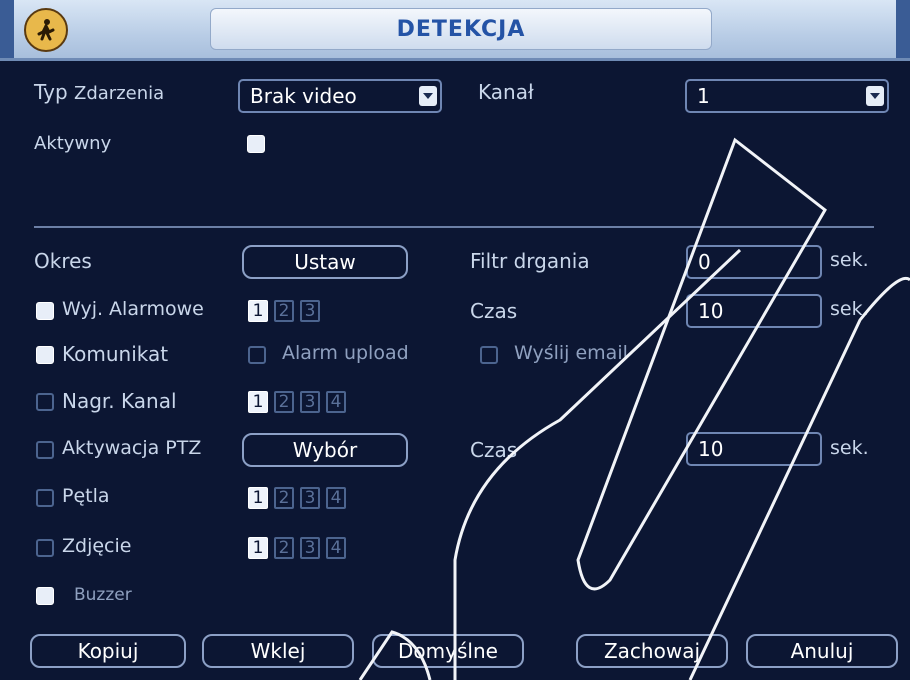 The width and height of the screenshot is (910, 680). Describe the element at coordinates (652, 651) in the screenshot. I see `save-button: Zachowaj` at that location.